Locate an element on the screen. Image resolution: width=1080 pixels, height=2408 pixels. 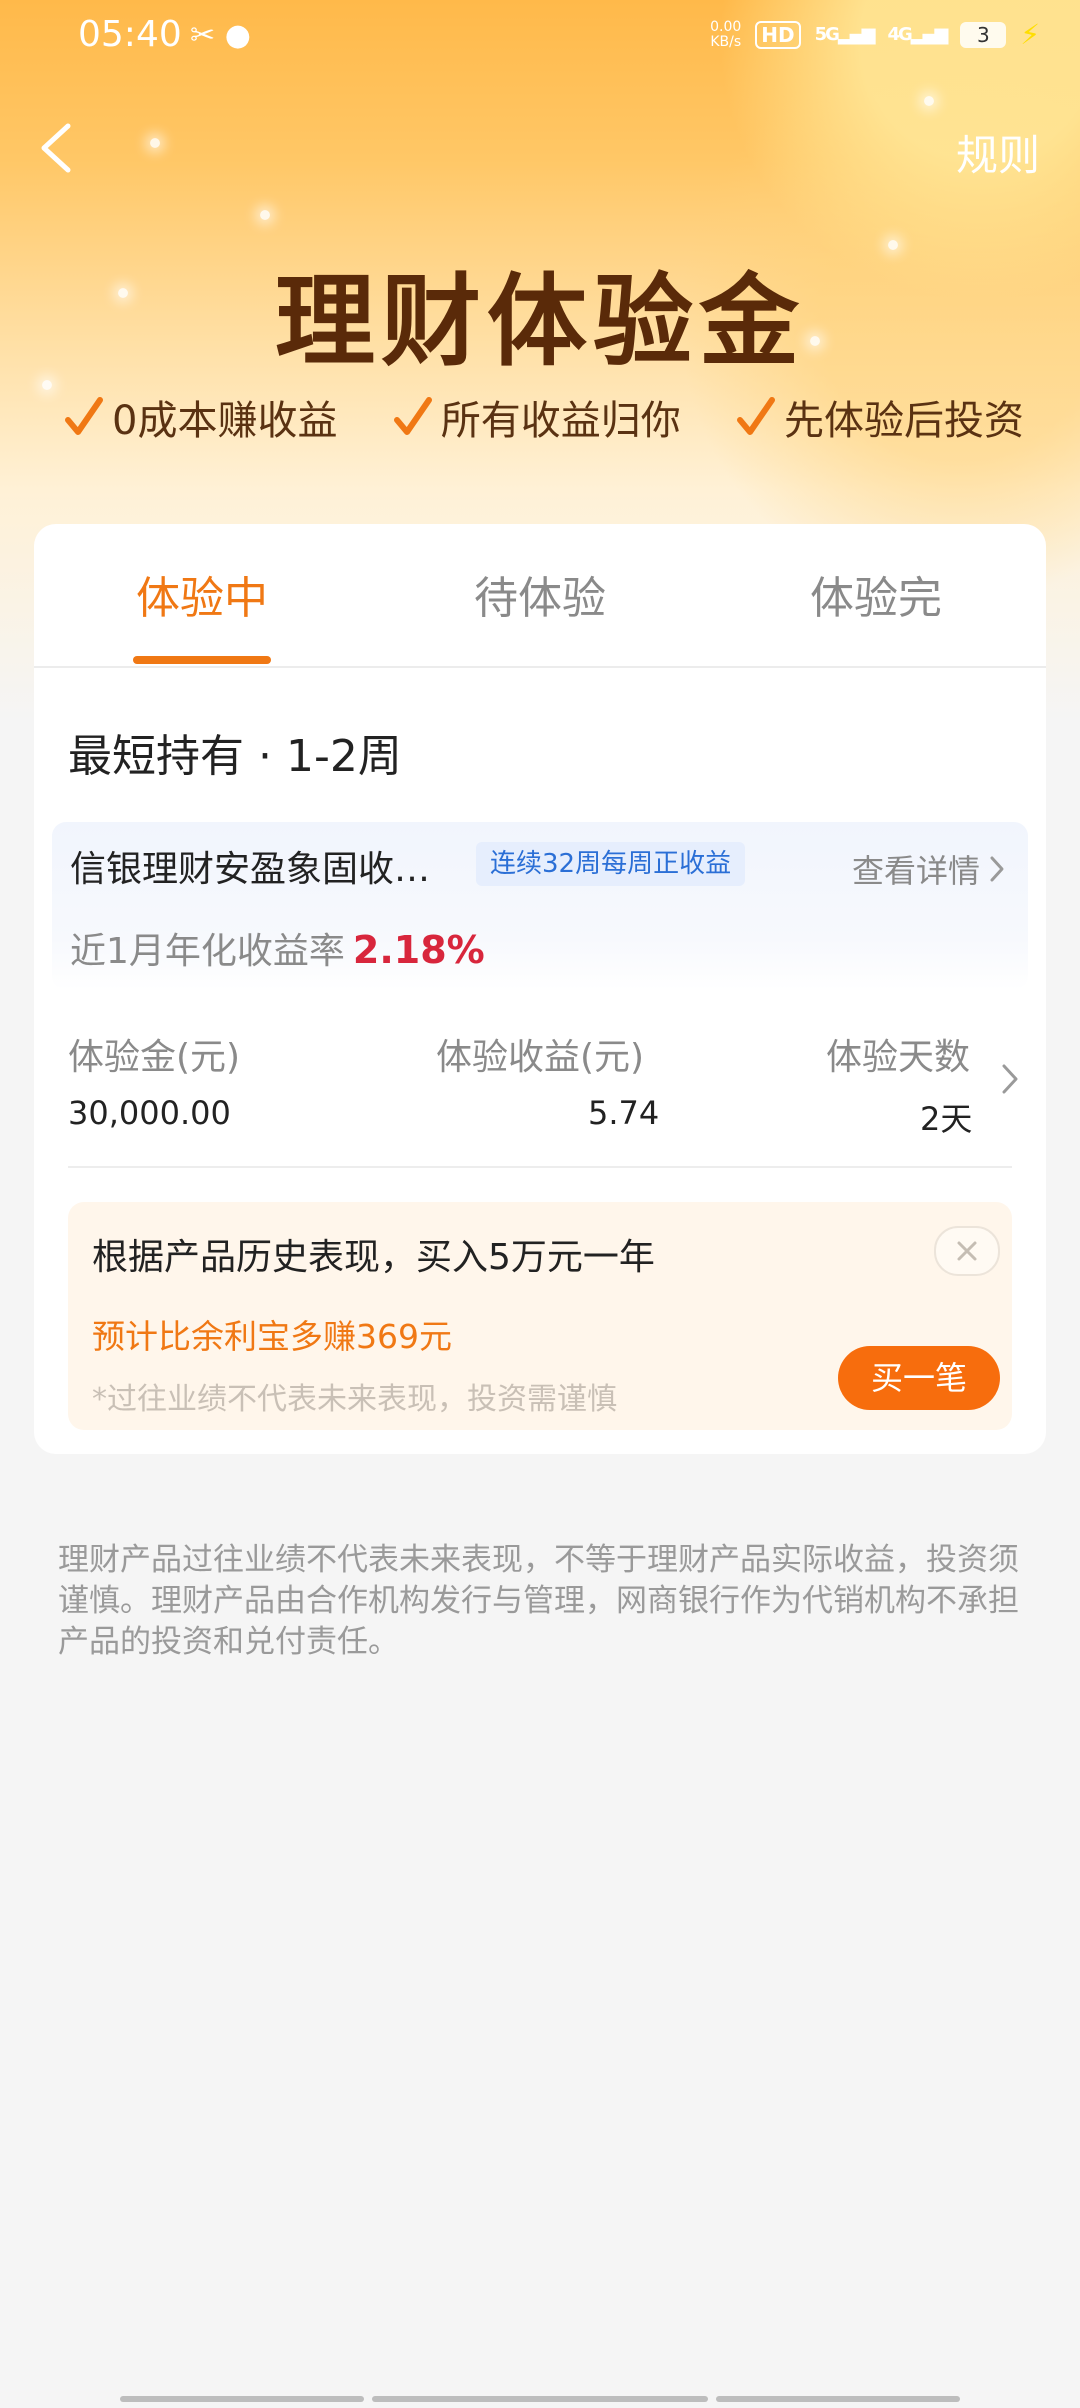
feature-item: 先体验后投资 is located at coordinates (880, 417).